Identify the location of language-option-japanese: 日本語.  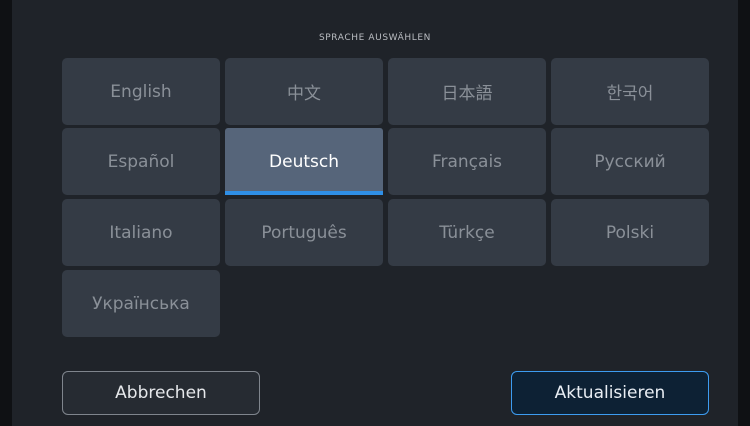
(467, 91).